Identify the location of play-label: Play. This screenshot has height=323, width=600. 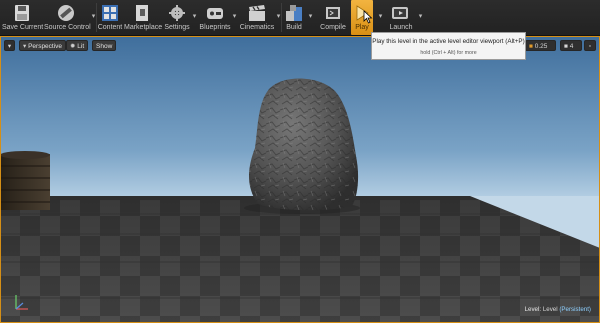
(362, 27).